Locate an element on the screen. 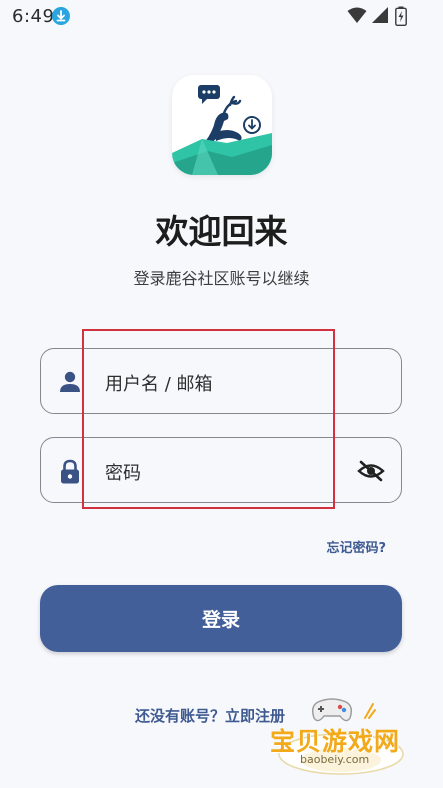 The image size is (443, 788). battery-icon is located at coordinates (401, 16).